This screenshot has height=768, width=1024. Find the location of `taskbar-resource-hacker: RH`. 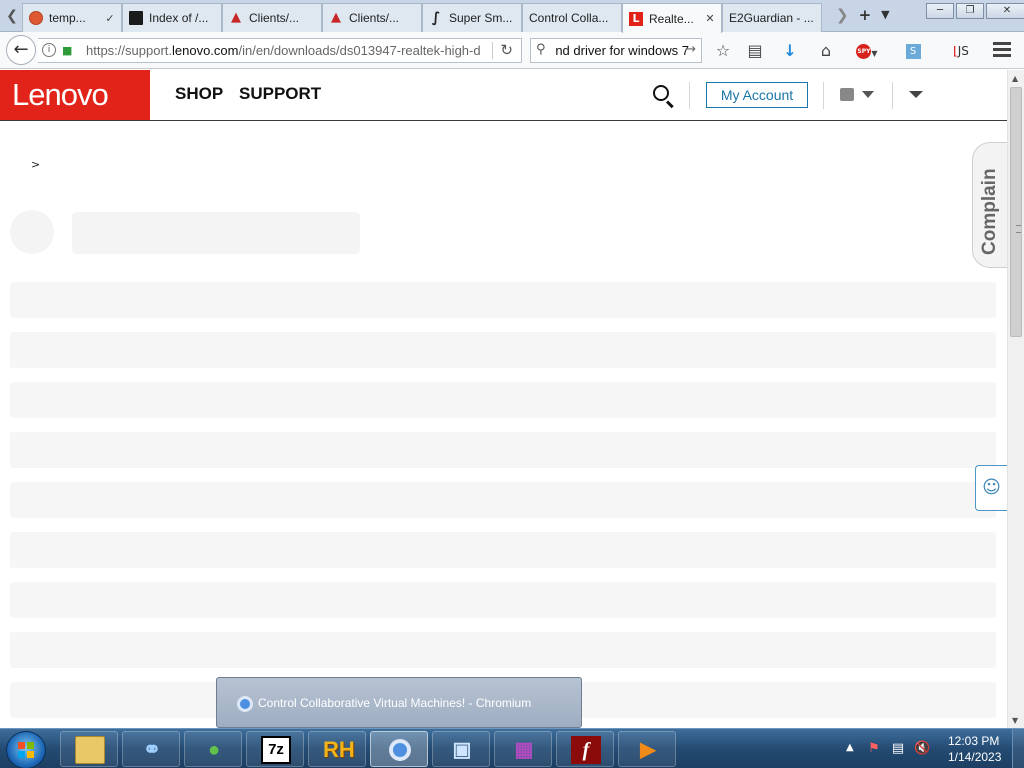

taskbar-resource-hacker: RH is located at coordinates (337, 749).